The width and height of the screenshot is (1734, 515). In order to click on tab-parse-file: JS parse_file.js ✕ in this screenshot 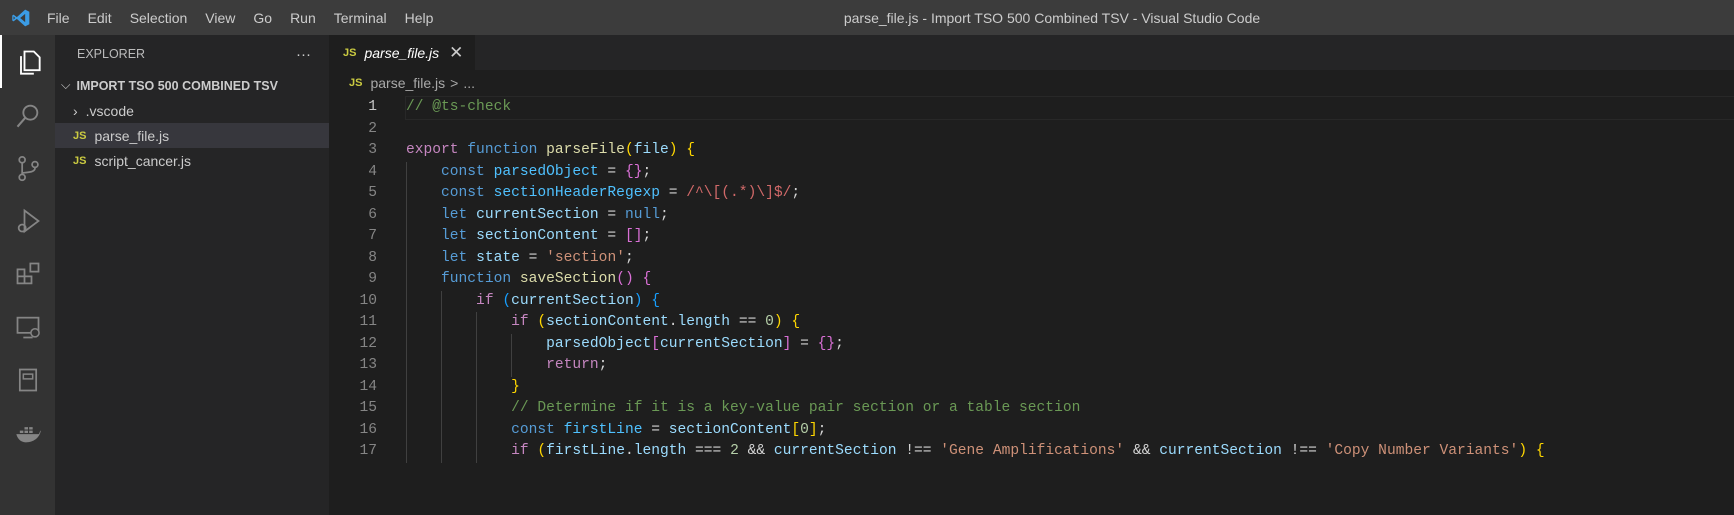, I will do `click(402, 52)`.